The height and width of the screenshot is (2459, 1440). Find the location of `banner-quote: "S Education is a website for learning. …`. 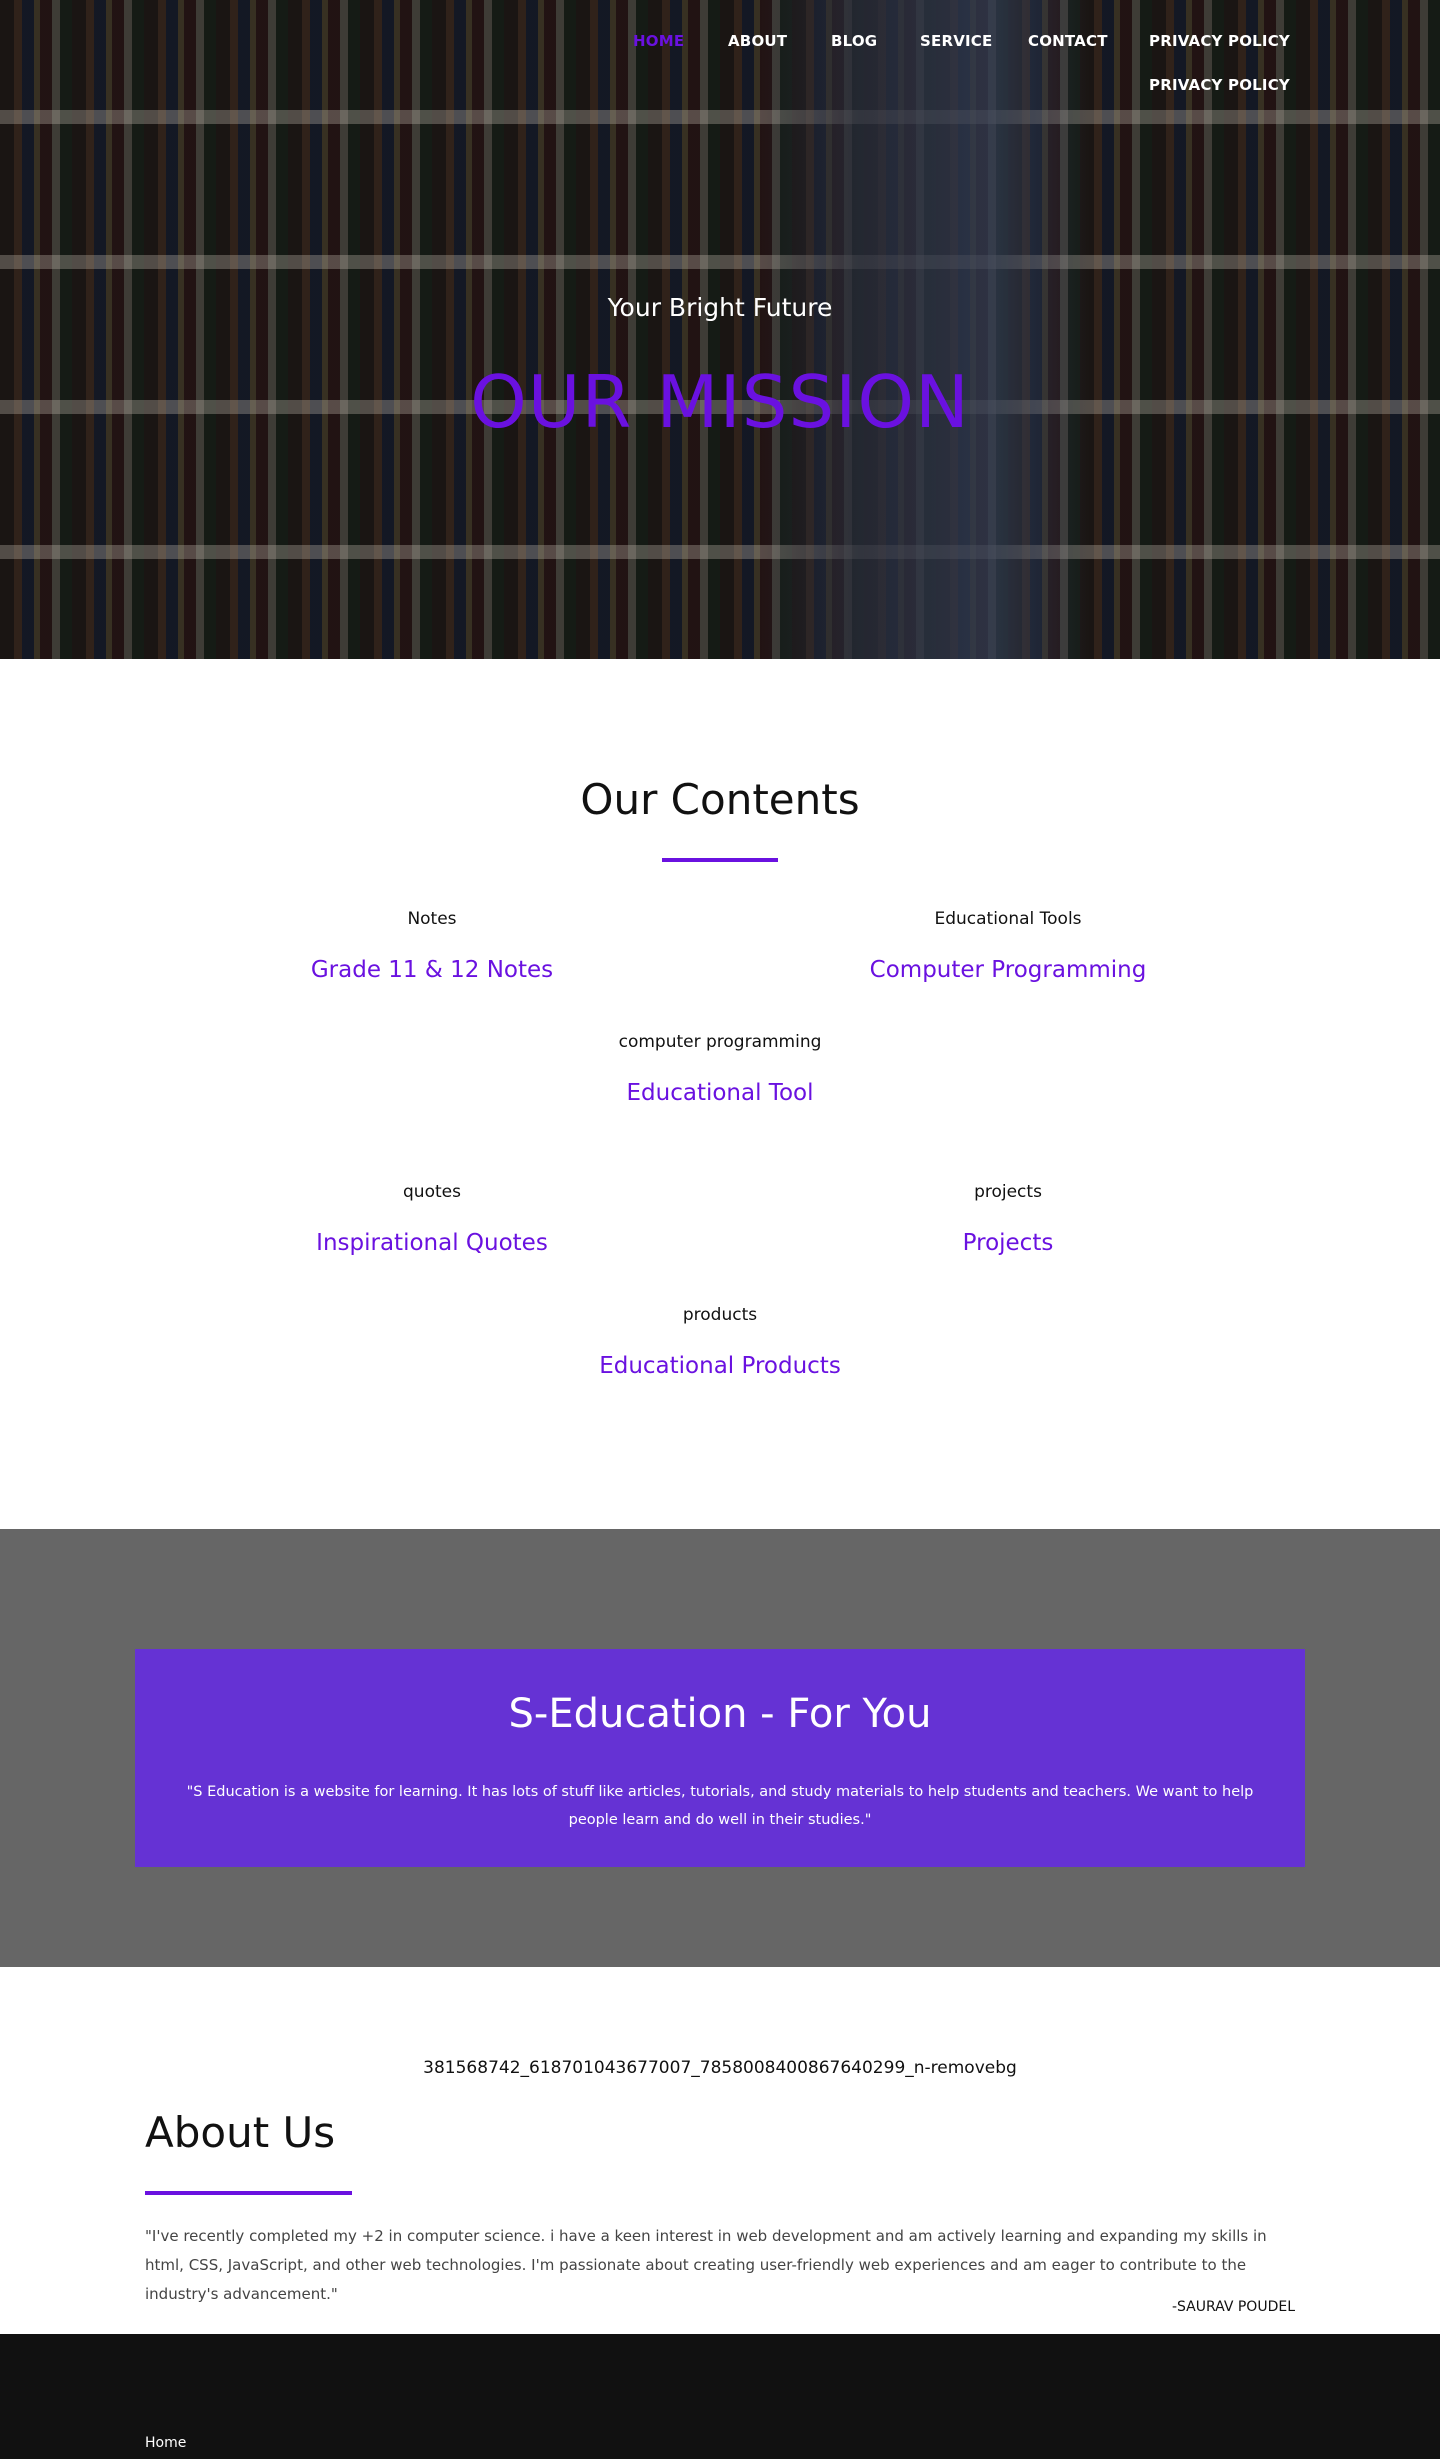

banner-quote: "S Education is a website for learning. … is located at coordinates (720, 1806).